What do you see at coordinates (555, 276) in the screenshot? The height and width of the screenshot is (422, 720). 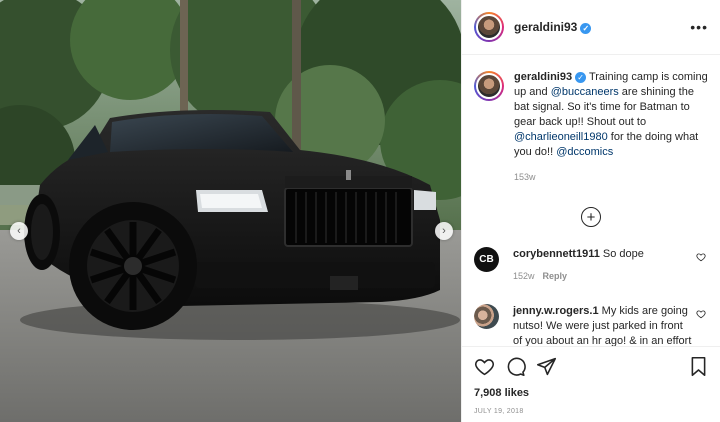 I see `reply-button: Reply` at bounding box center [555, 276].